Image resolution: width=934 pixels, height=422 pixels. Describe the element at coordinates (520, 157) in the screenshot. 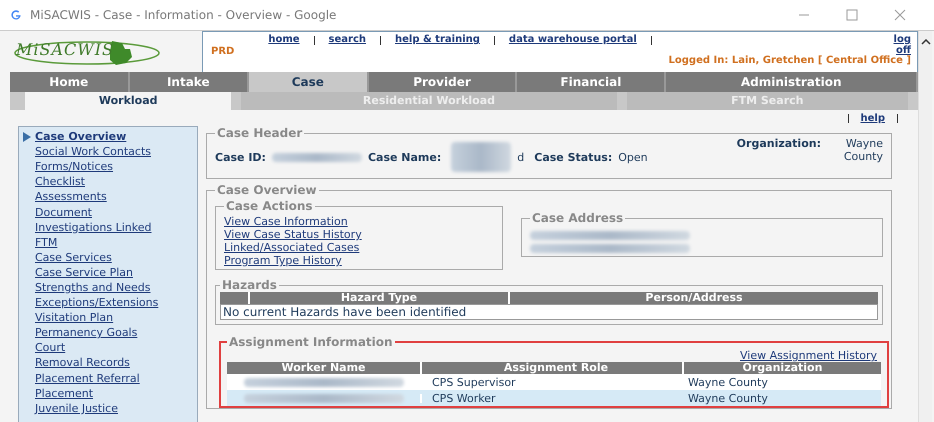

I see `field-value: d` at that location.